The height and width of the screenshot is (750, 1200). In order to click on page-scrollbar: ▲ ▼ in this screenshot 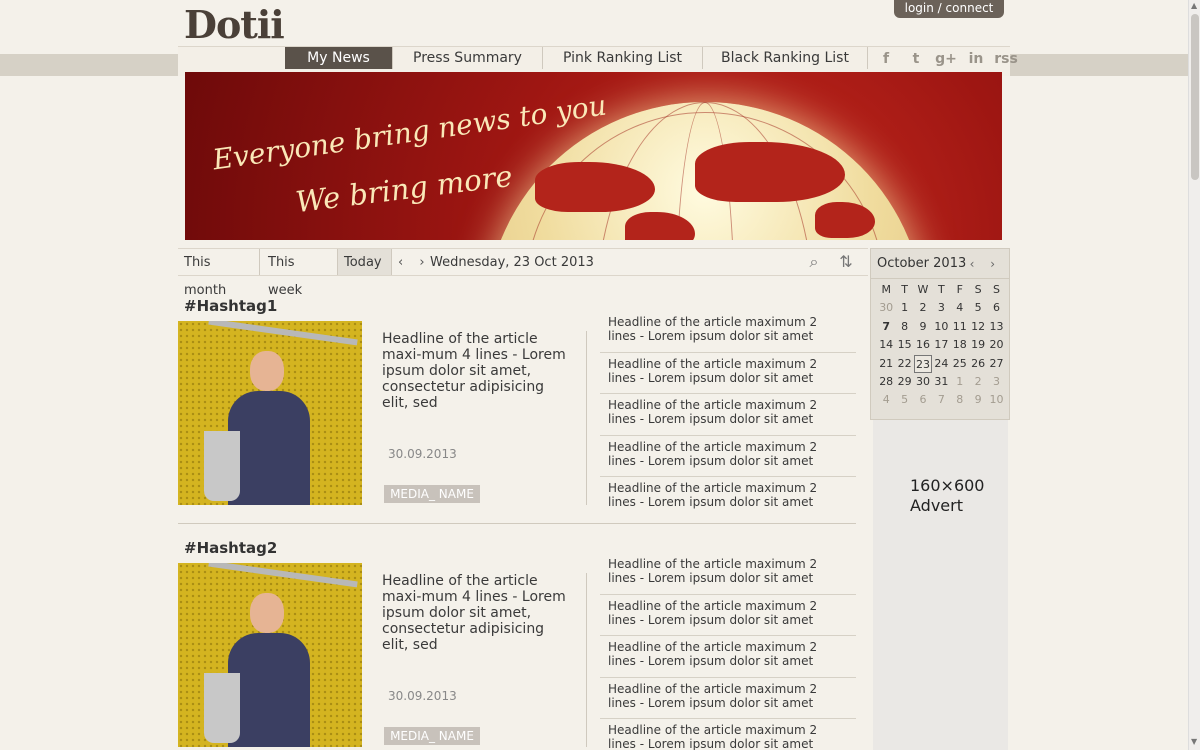, I will do `click(1194, 375)`.